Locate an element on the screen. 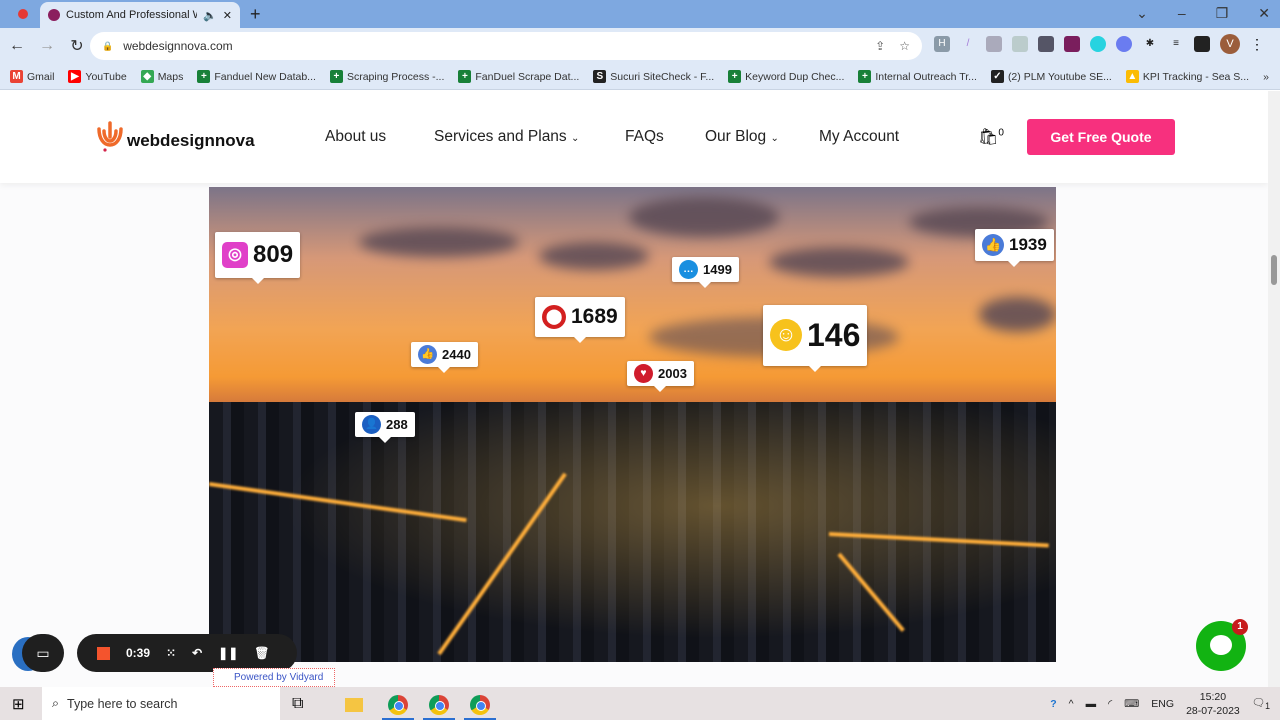  undo-icon: ↶ is located at coordinates (197, 653).